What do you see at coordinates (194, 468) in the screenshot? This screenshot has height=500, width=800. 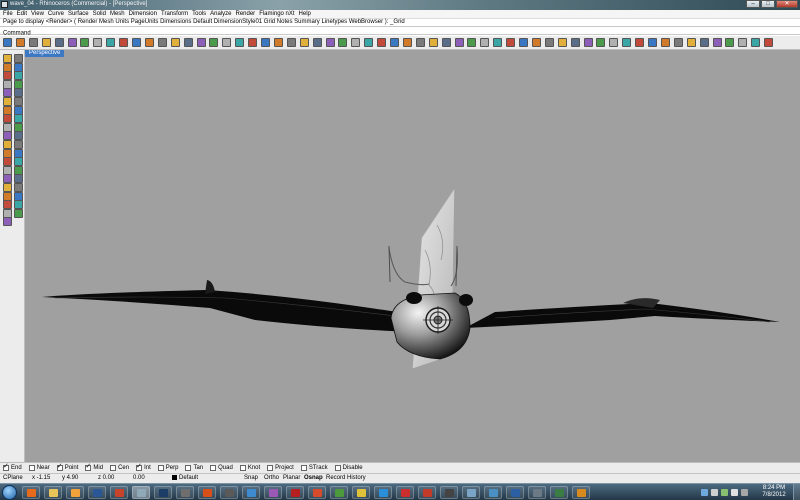 I see `osnap-tan: Tan` at bounding box center [194, 468].